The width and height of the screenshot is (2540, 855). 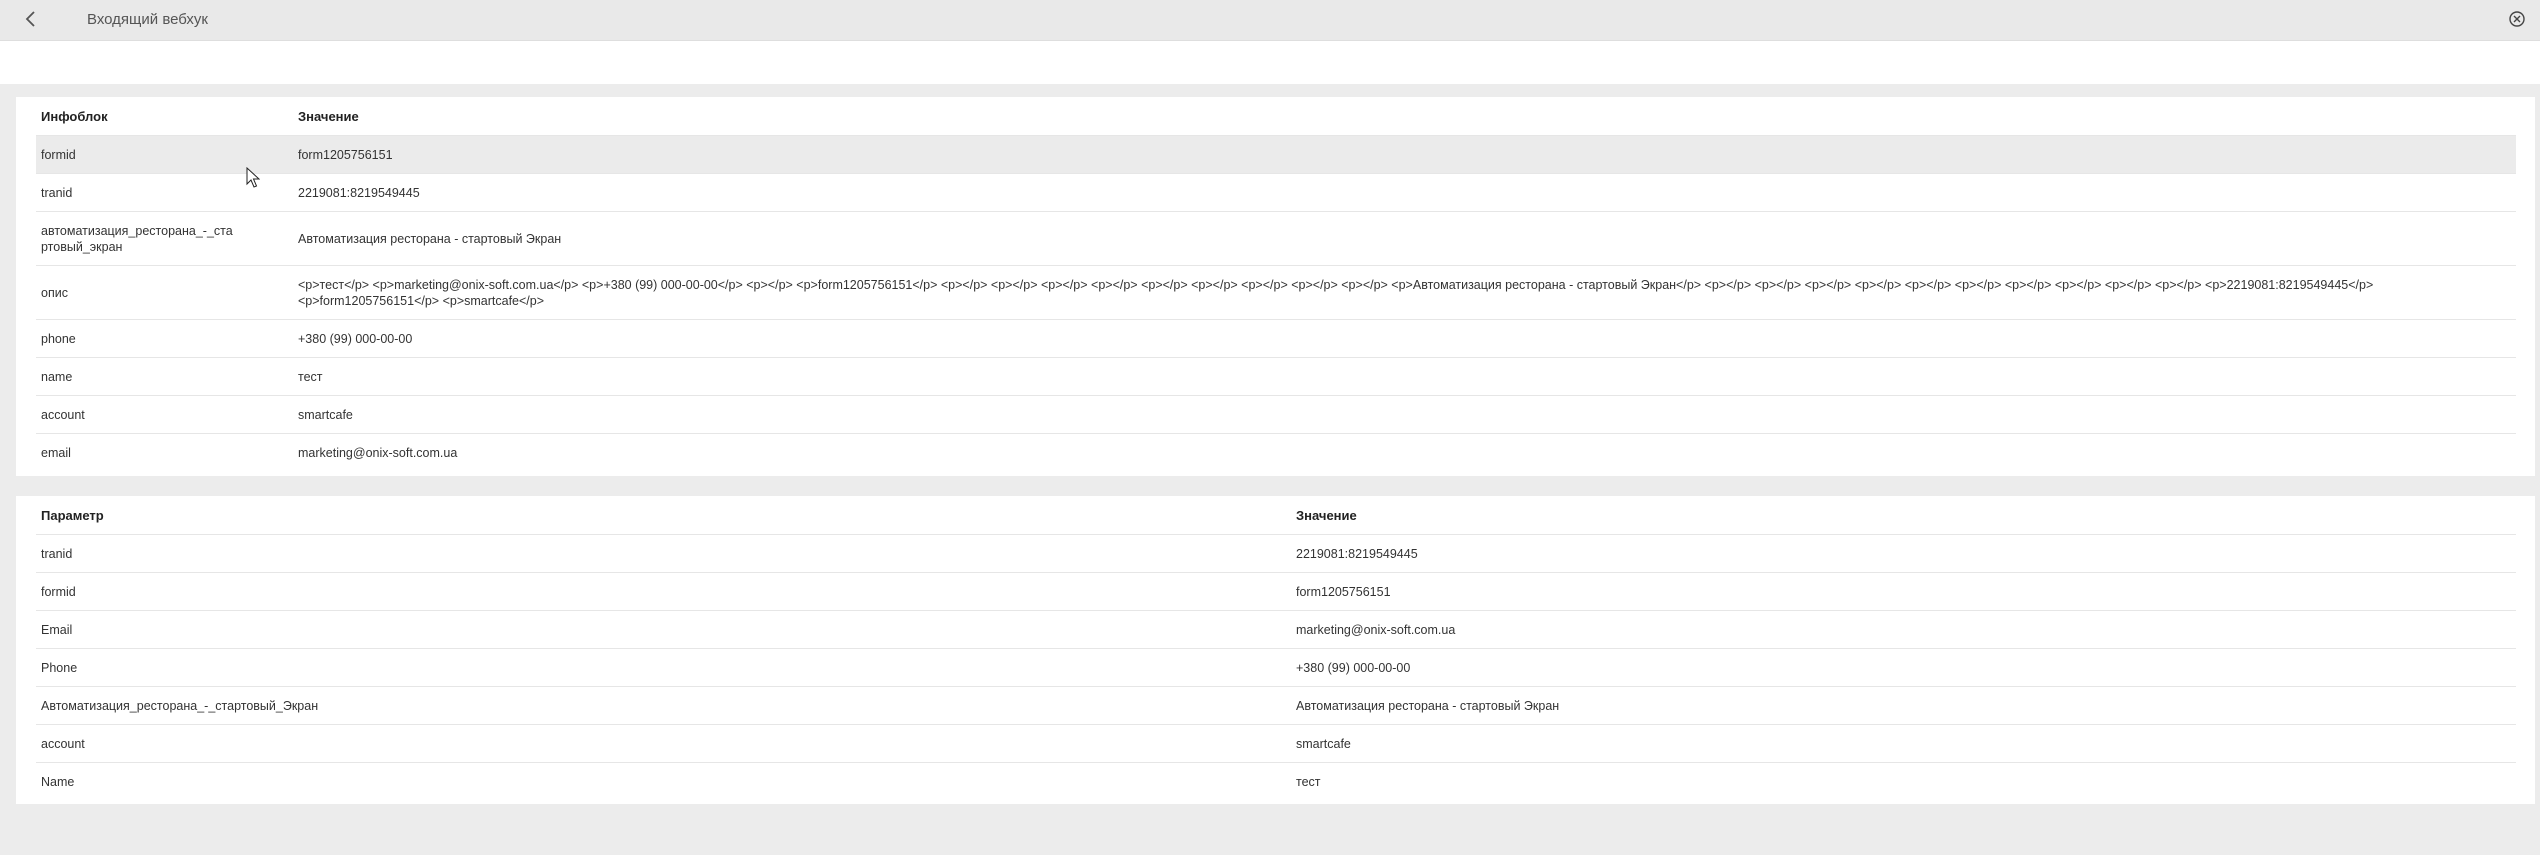 I want to click on table-row: name тест, so click(x=1276, y=376).